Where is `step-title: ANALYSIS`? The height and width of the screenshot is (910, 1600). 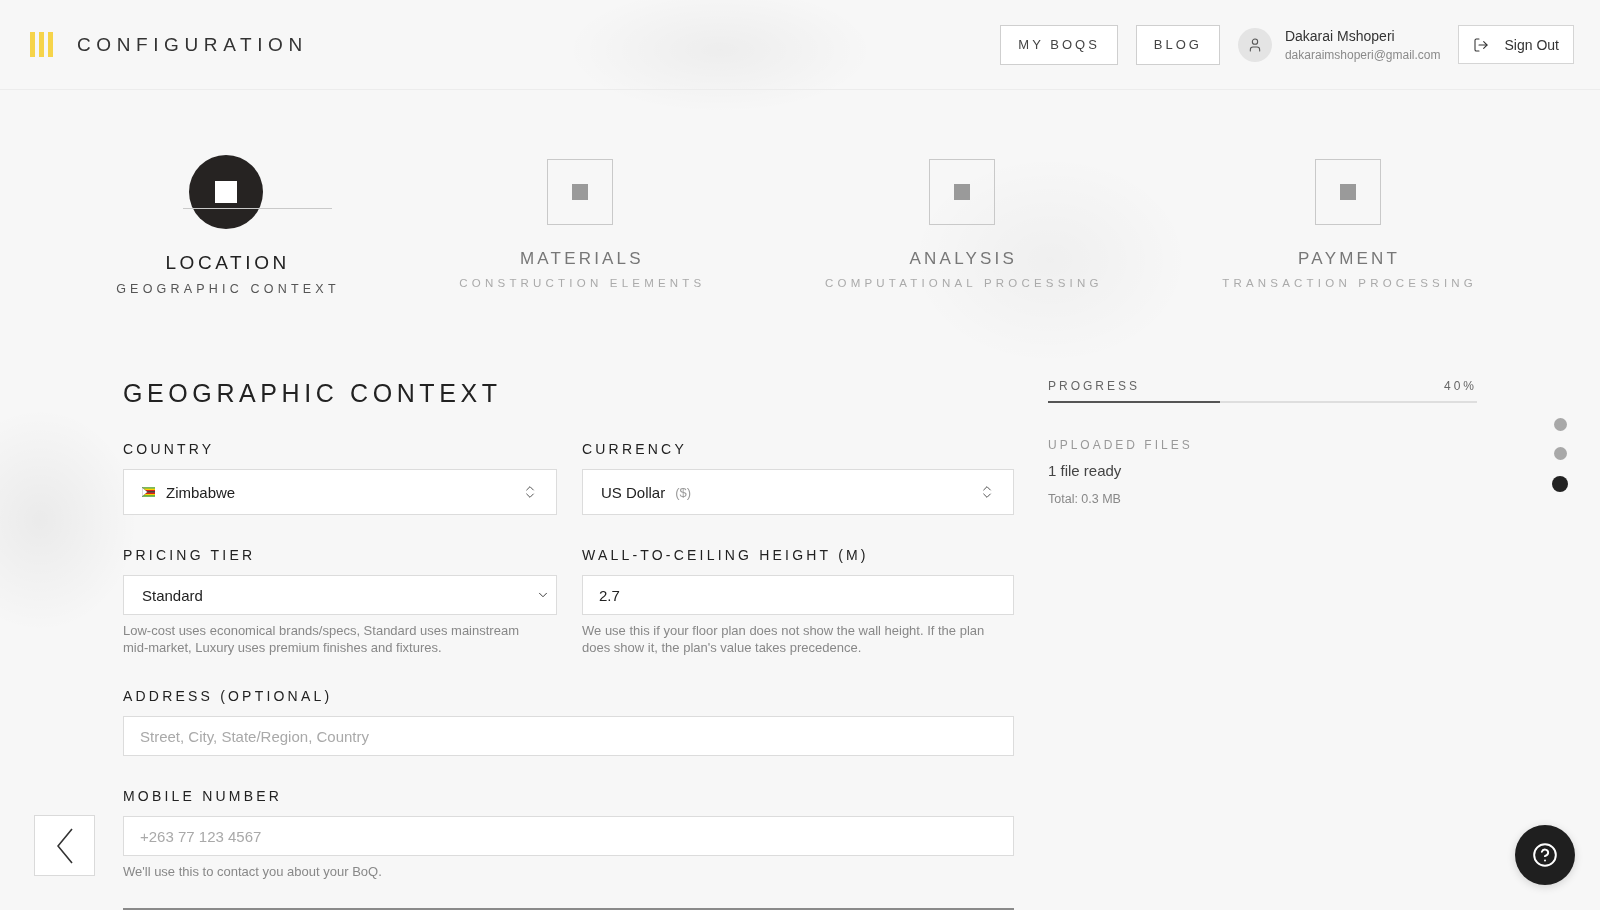 step-title: ANALYSIS is located at coordinates (962, 259).